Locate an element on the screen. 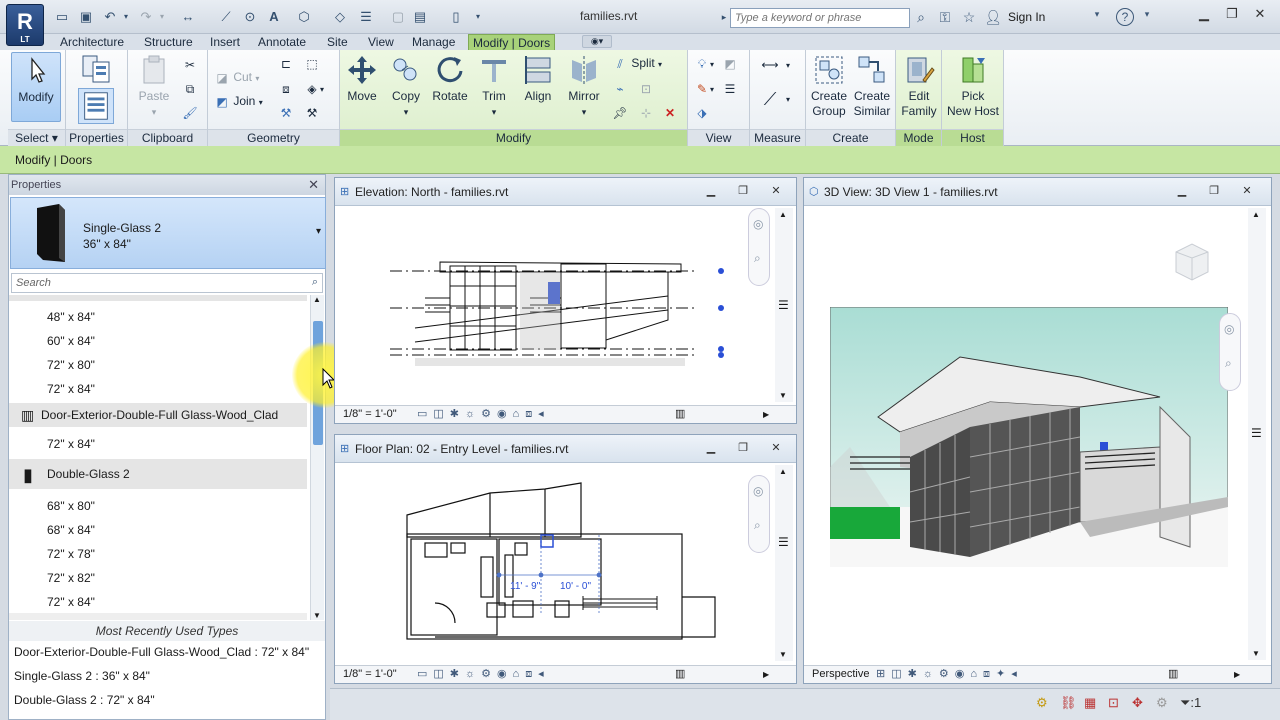 The image size is (1280, 720). close-palette-icon: ✕ is located at coordinates (313, 185).